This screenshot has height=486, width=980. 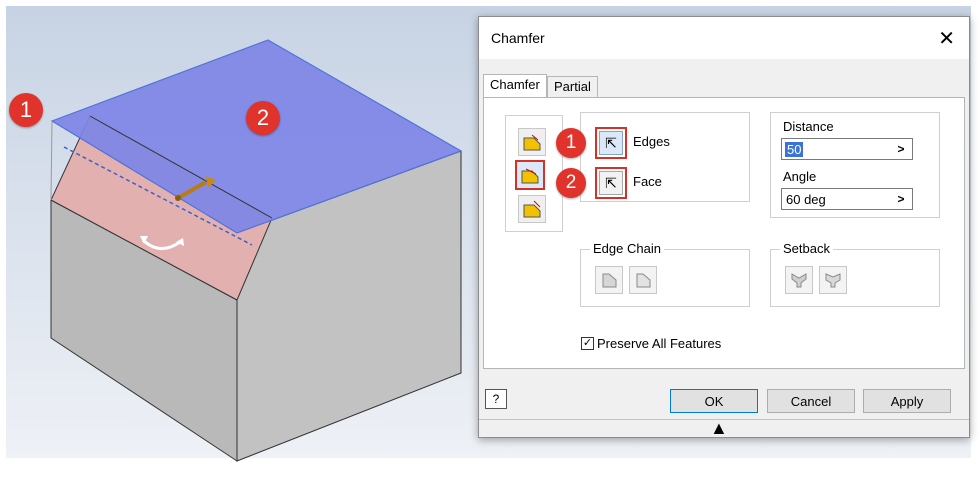 I want to click on tab-chamfer: Chamfer, so click(x=515, y=85).